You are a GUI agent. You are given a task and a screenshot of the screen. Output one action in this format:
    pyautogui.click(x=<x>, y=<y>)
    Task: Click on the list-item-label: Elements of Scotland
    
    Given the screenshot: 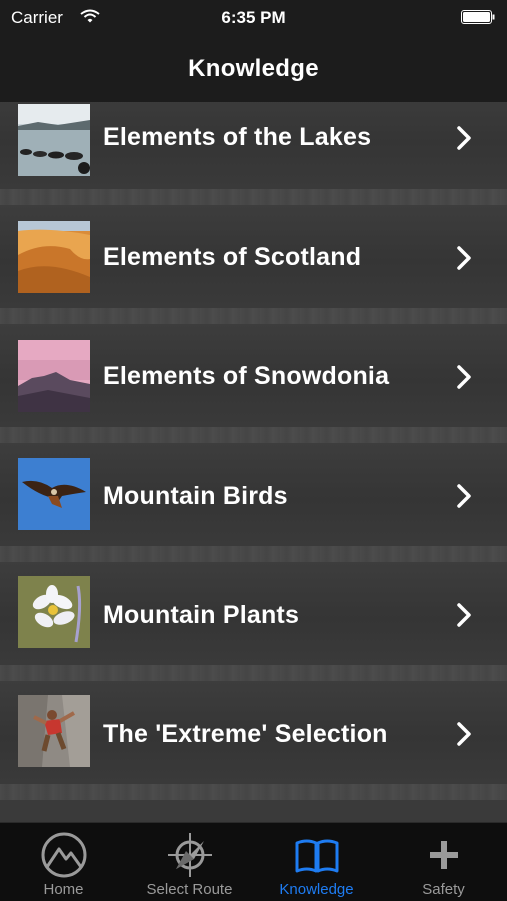 What is the action you would take?
    pyautogui.click(x=232, y=257)
    